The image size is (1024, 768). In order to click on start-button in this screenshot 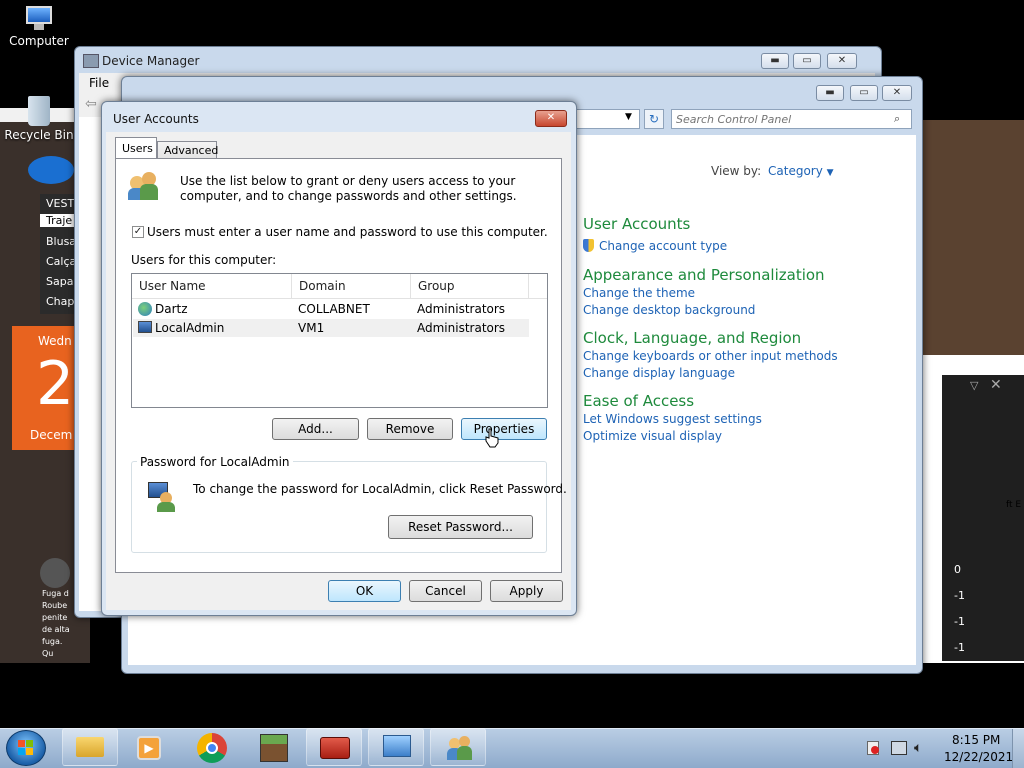, I will do `click(26, 748)`.